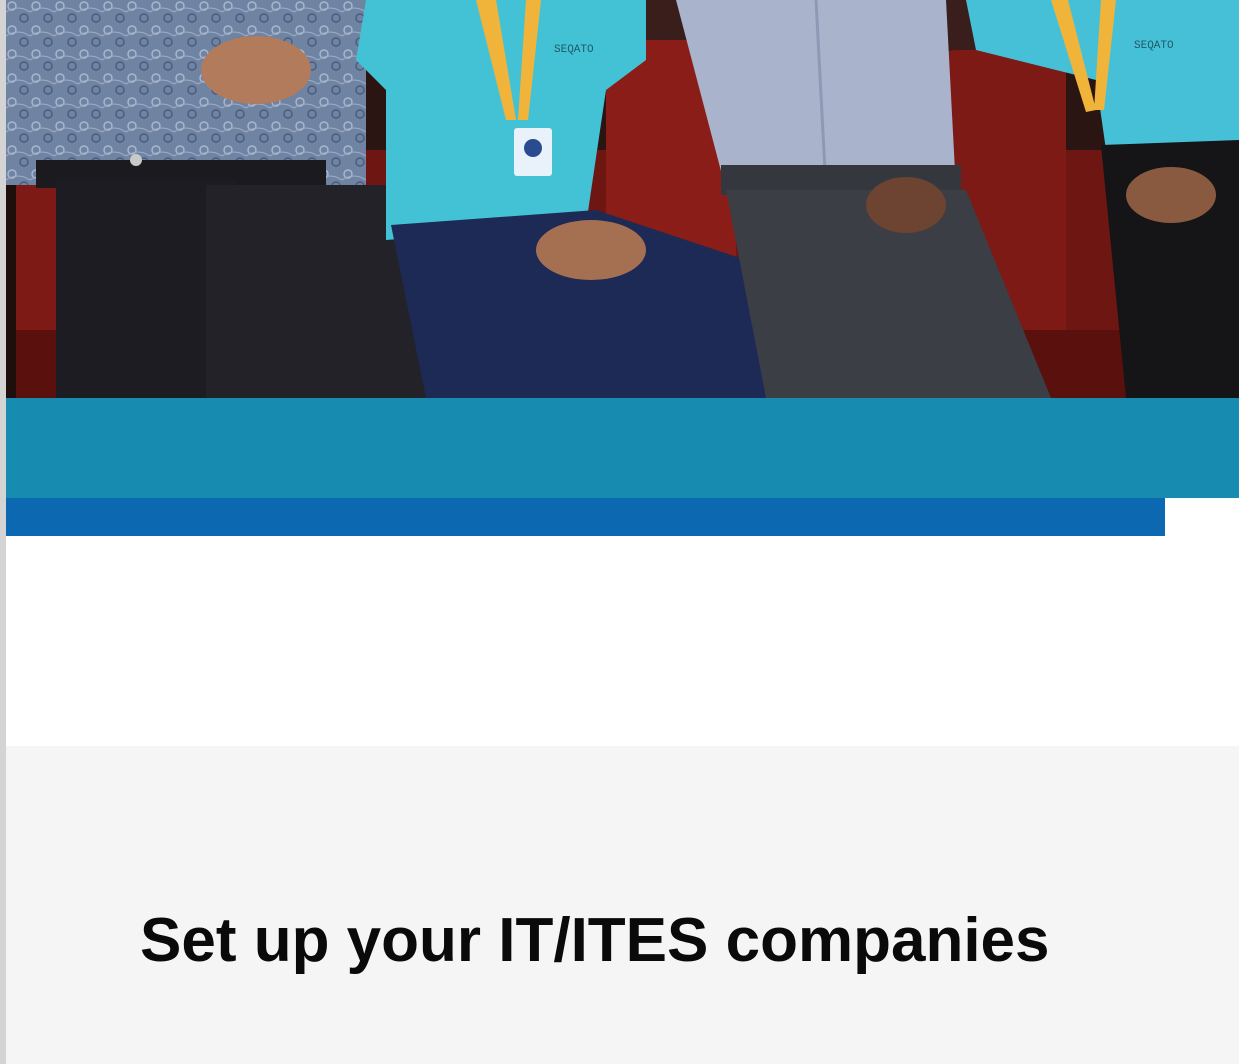 Image resolution: width=1239 pixels, height=1064 pixels. What do you see at coordinates (622, 448) in the screenshot?
I see `teal-band` at bounding box center [622, 448].